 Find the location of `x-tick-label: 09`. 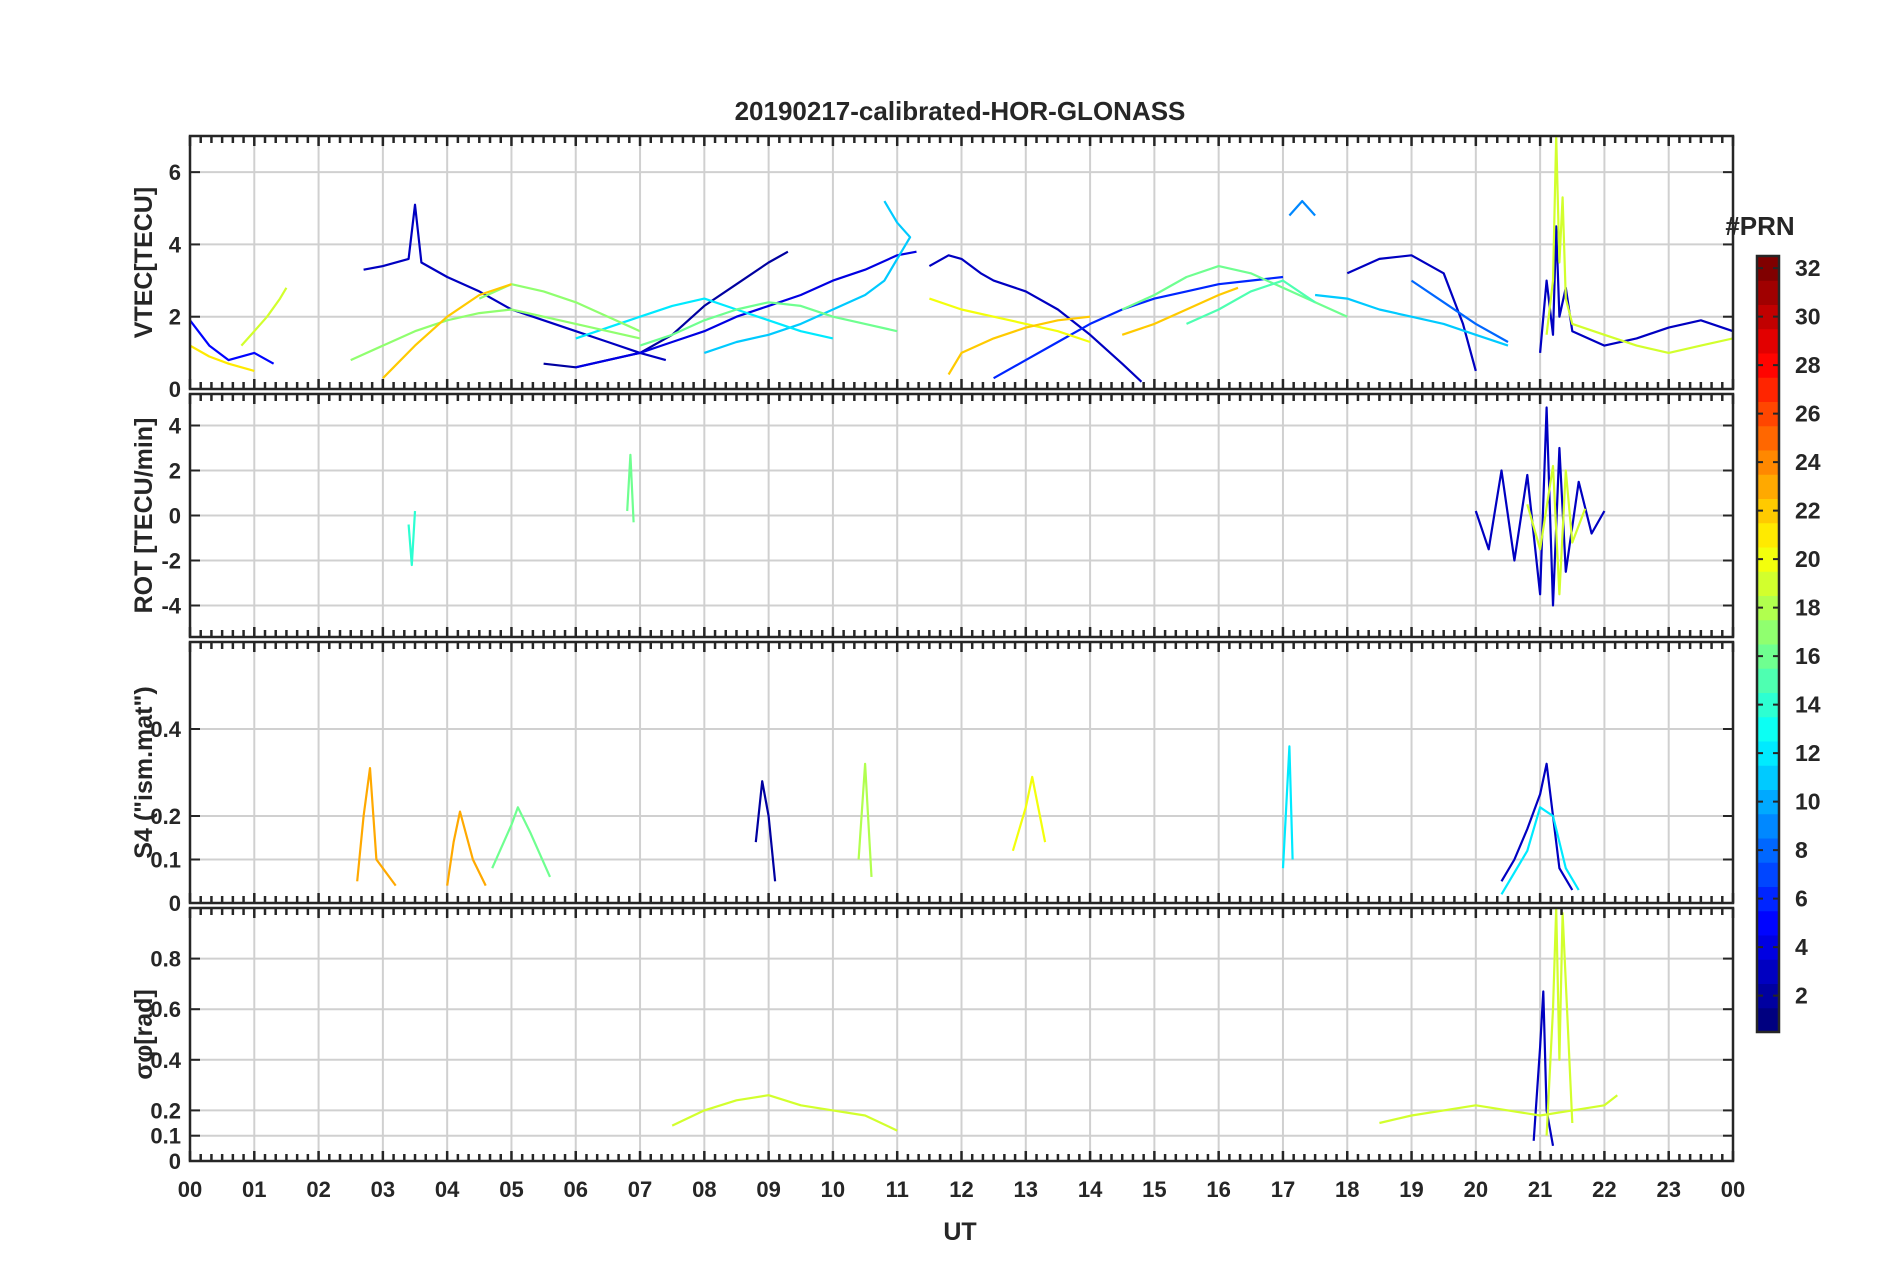

x-tick-label: 09 is located at coordinates (768, 1189).